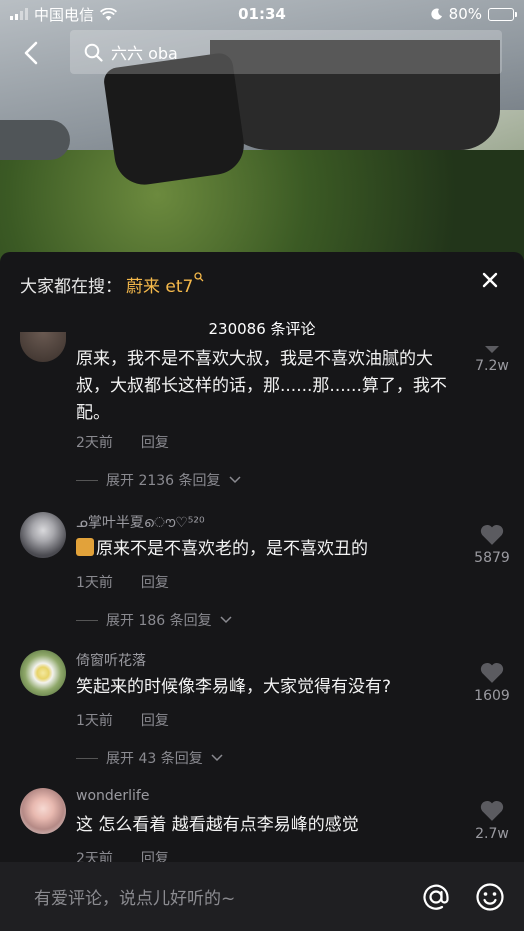 The image size is (524, 931). Describe the element at coordinates (94, 443) in the screenshot. I see `comment-time: 2天前` at that location.